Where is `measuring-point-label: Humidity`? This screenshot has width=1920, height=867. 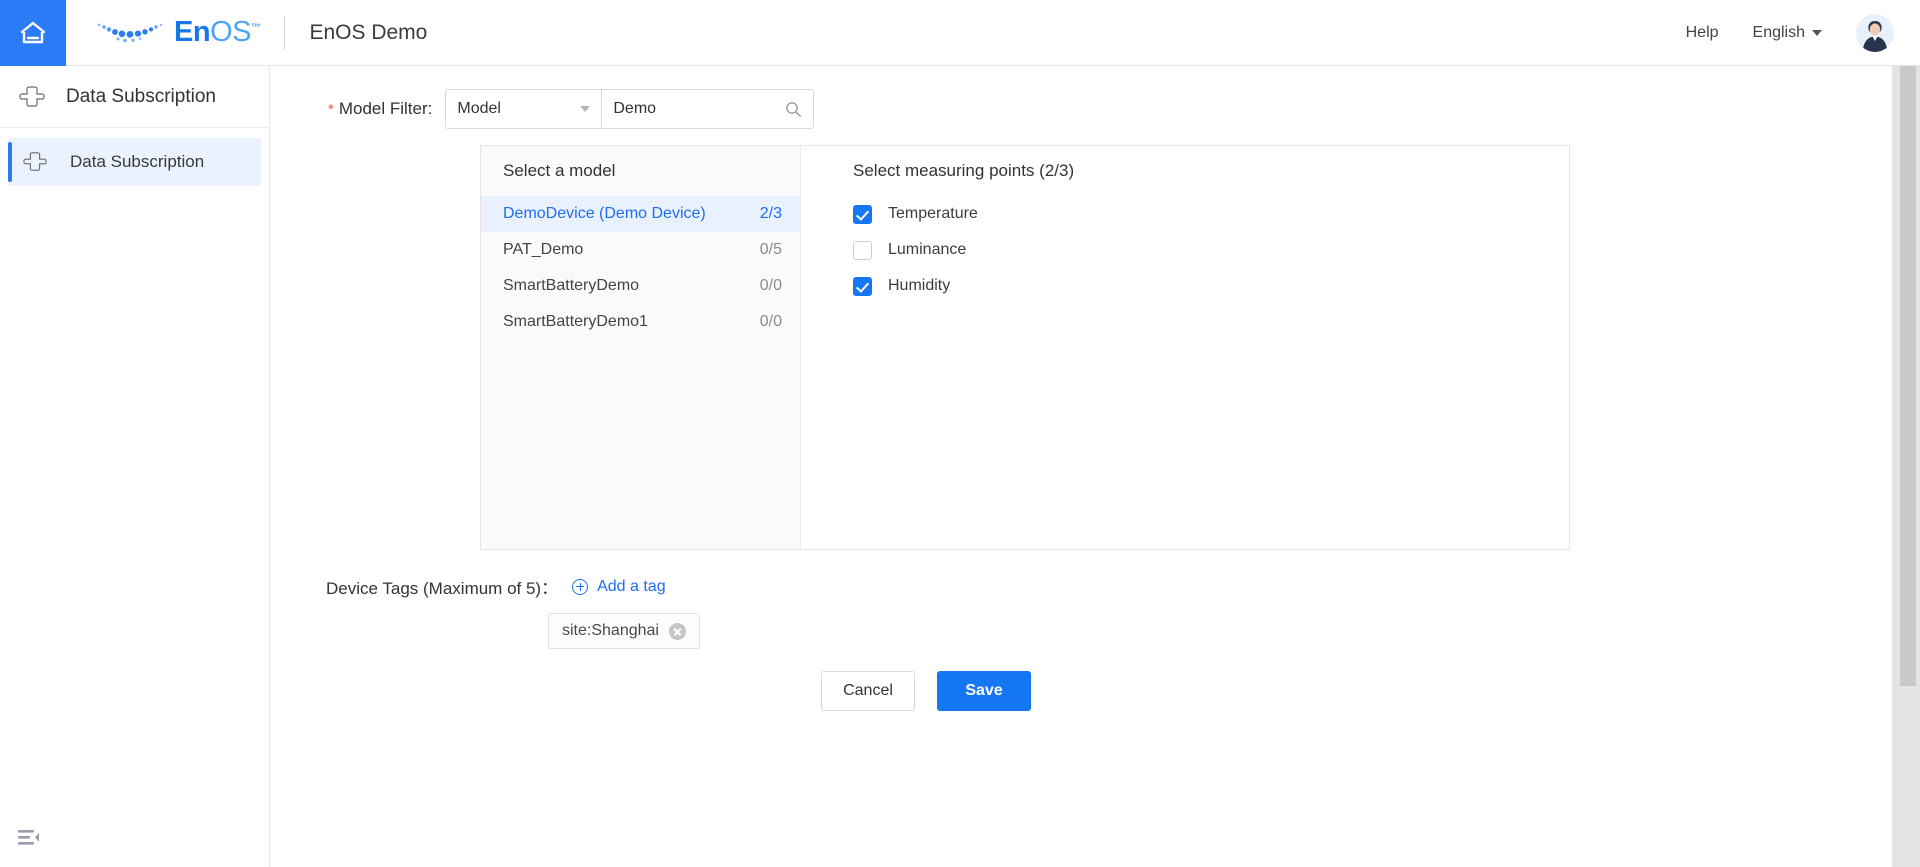 measuring-point-label: Humidity is located at coordinates (919, 285).